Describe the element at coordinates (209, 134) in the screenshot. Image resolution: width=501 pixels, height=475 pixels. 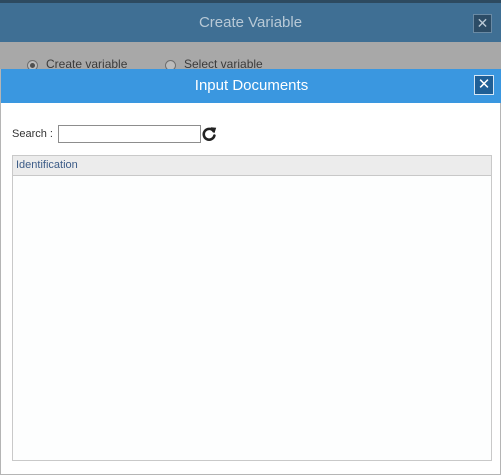
I see `refresh-icon` at that location.